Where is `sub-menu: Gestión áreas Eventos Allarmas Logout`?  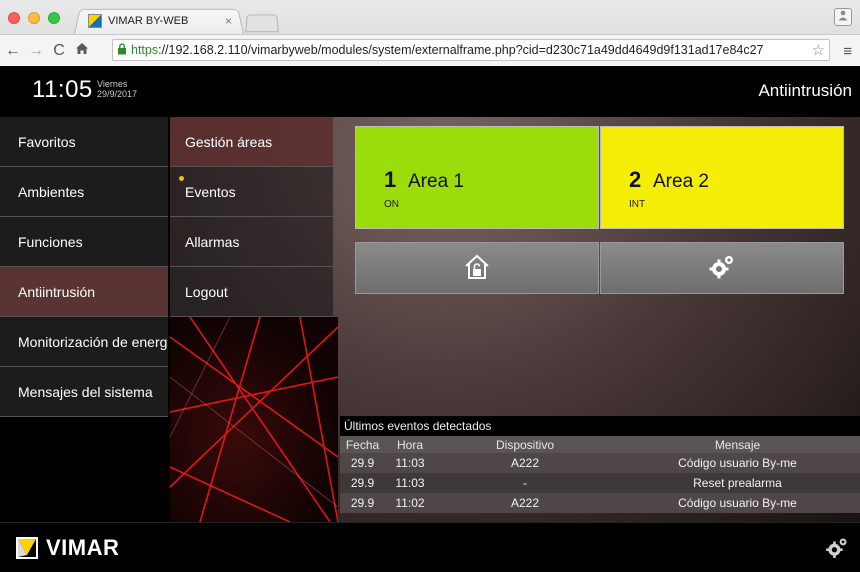 sub-menu: Gestión áreas Eventos Allarmas Logout is located at coordinates (251, 217).